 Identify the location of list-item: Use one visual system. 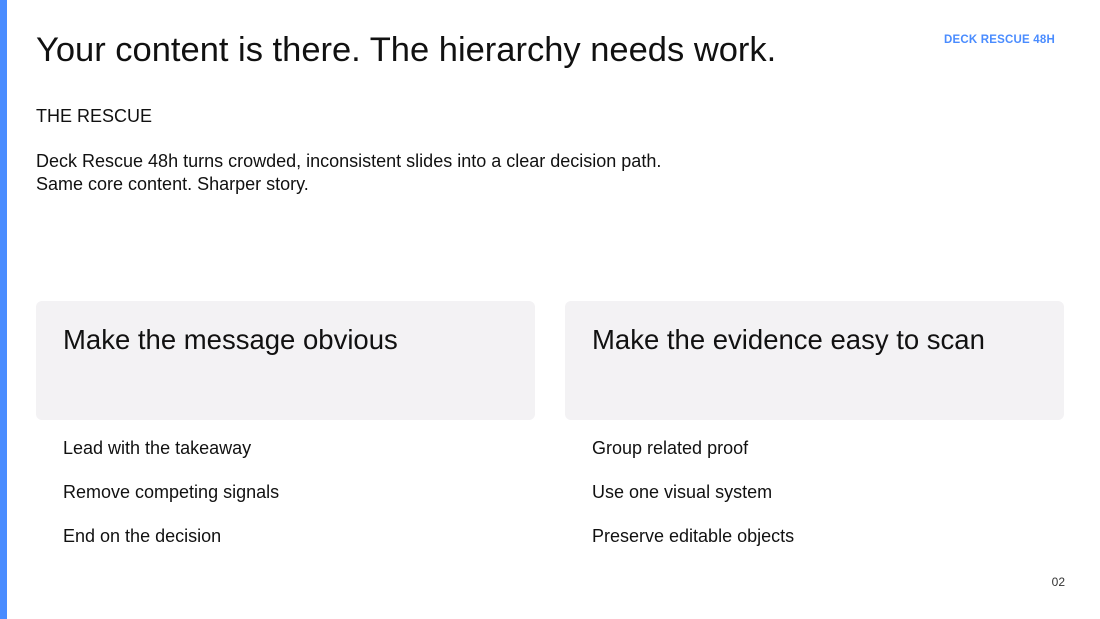
(682, 492).